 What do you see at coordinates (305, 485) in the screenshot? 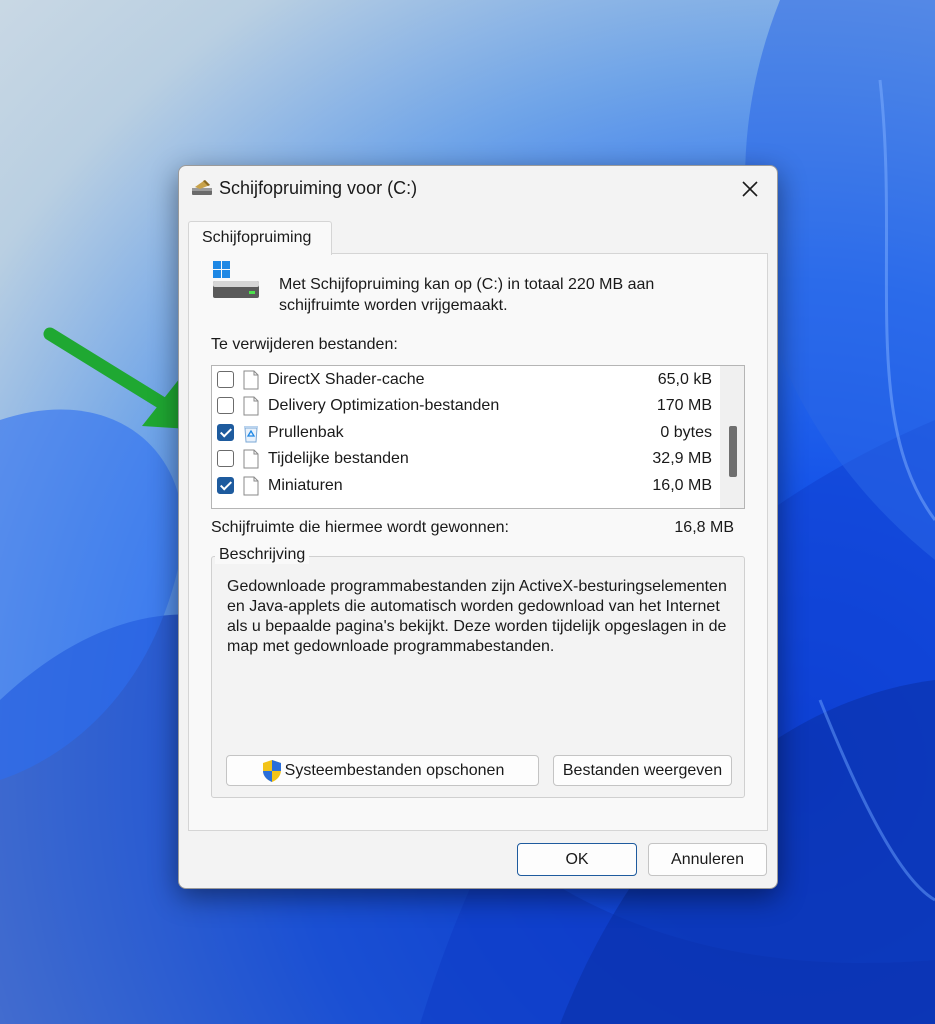
I see `file-name: Miniaturen` at bounding box center [305, 485].